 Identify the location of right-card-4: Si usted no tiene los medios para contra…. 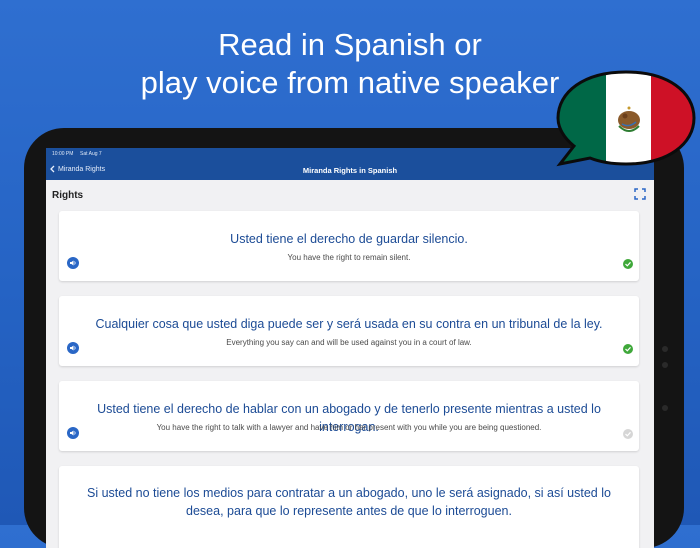
(349, 507).